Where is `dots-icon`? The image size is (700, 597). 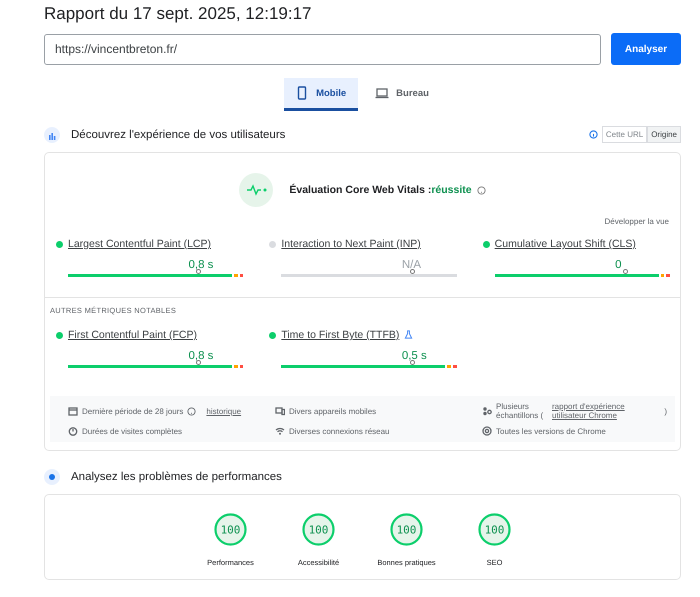
dots-icon is located at coordinates (487, 411).